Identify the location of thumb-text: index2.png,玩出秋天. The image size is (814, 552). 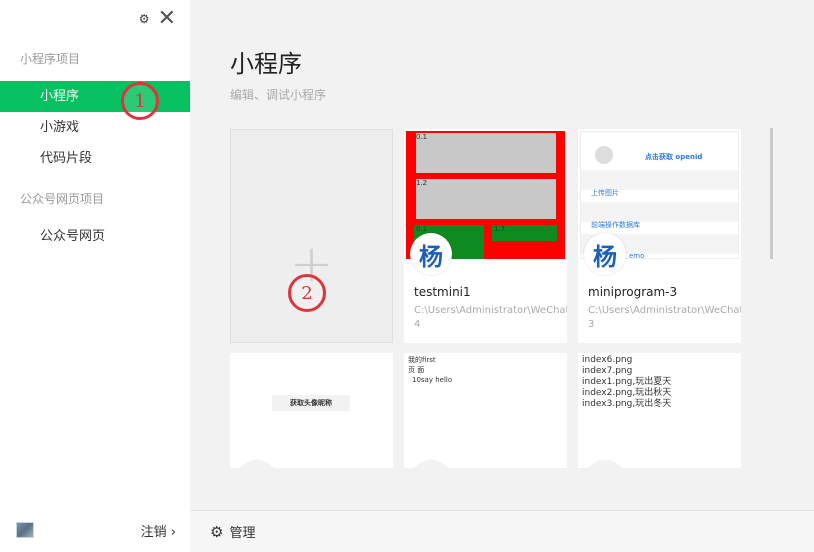
(627, 393).